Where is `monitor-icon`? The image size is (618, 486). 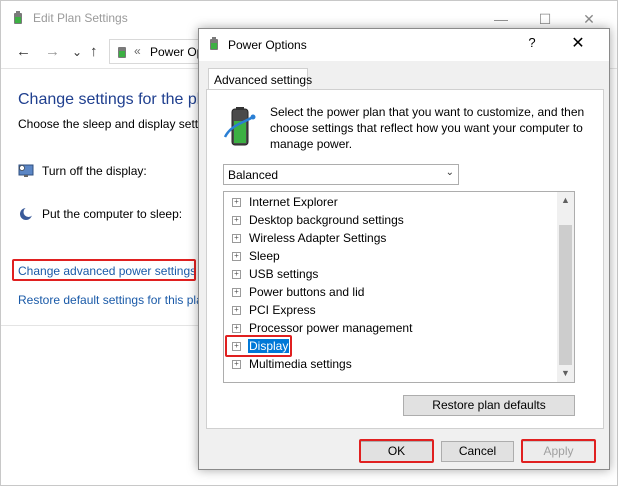 monitor-icon is located at coordinates (26, 170).